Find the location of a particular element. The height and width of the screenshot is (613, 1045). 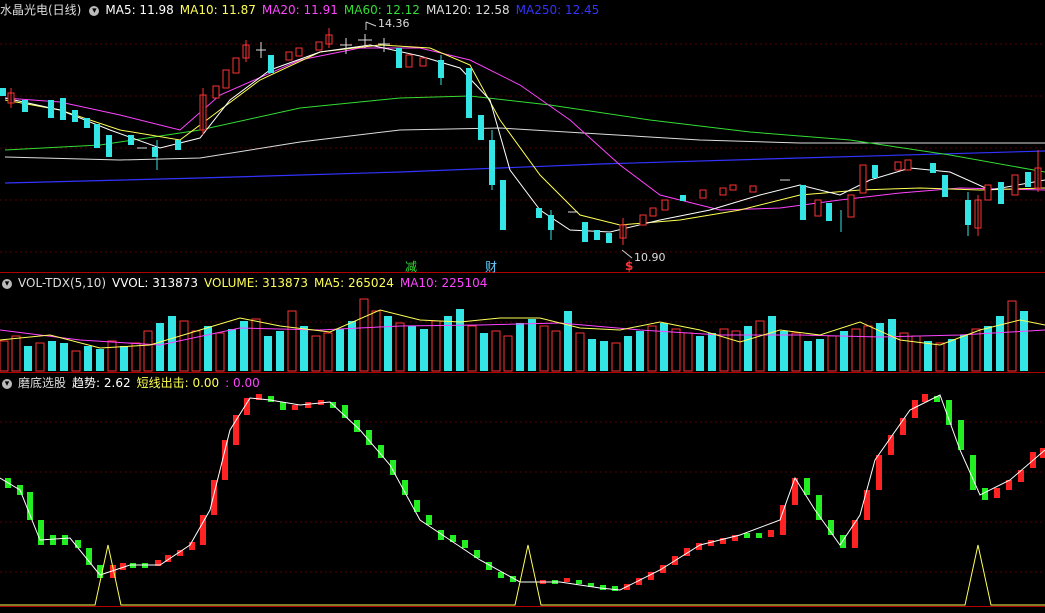

volume-bars is located at coordinates (514, 335).